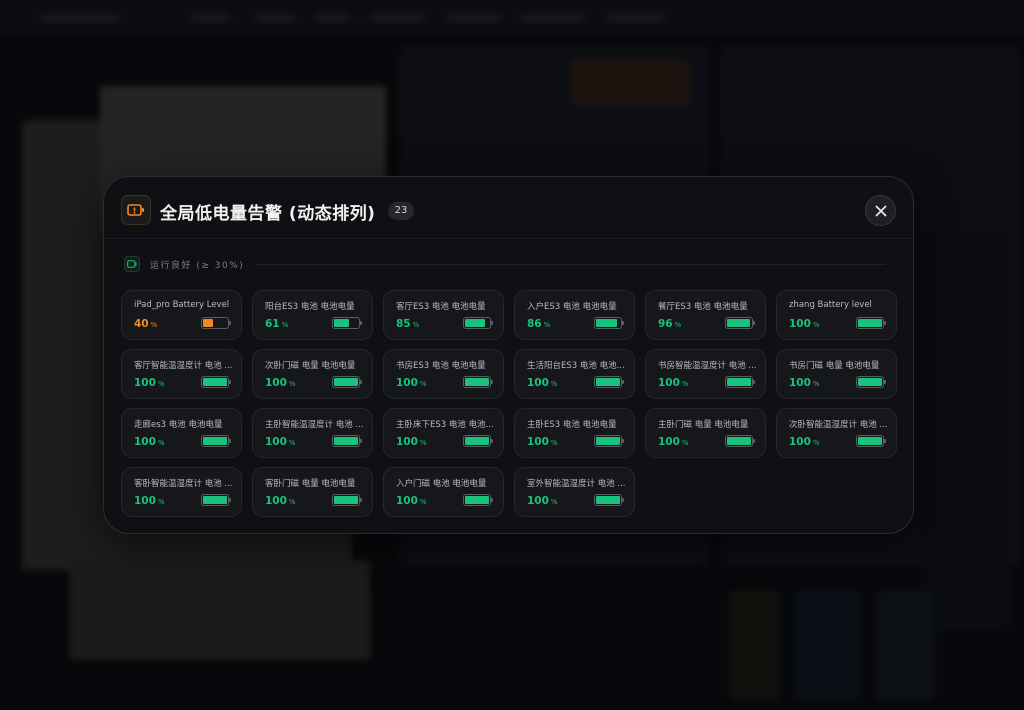 Image resolution: width=1024 pixels, height=710 pixels. I want to click on device-name: 书房ES3 电池 电池电量, so click(441, 366).